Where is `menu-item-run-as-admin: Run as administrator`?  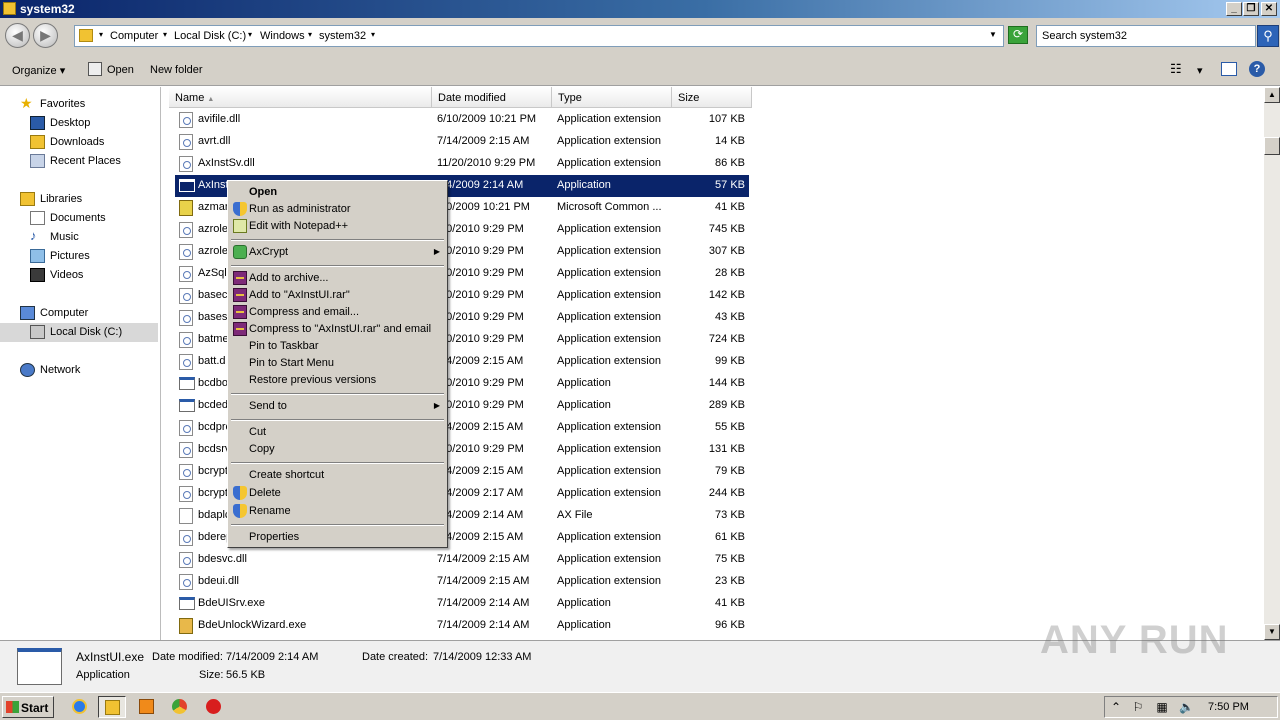
menu-item-run-as-admin: Run as administrator is located at coordinates (337, 209).